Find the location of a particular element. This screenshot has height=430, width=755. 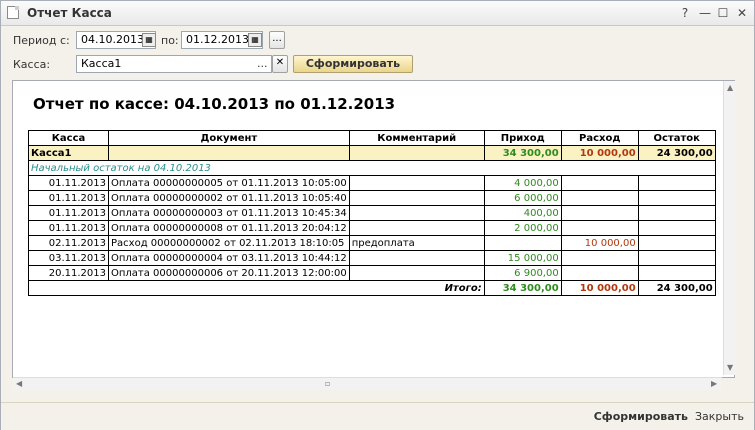

row-date: 20.11.2013 is located at coordinates (68, 273).